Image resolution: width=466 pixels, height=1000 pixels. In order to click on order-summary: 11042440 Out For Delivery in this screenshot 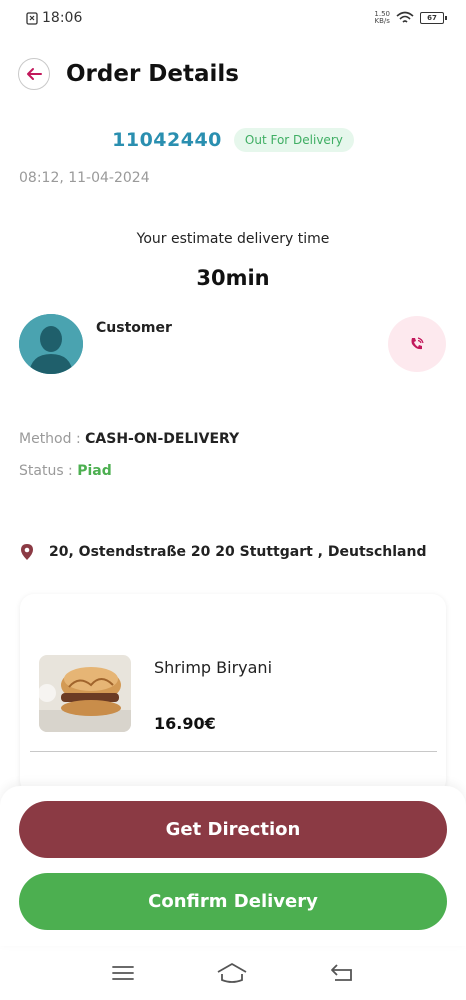, I will do `click(233, 140)`.